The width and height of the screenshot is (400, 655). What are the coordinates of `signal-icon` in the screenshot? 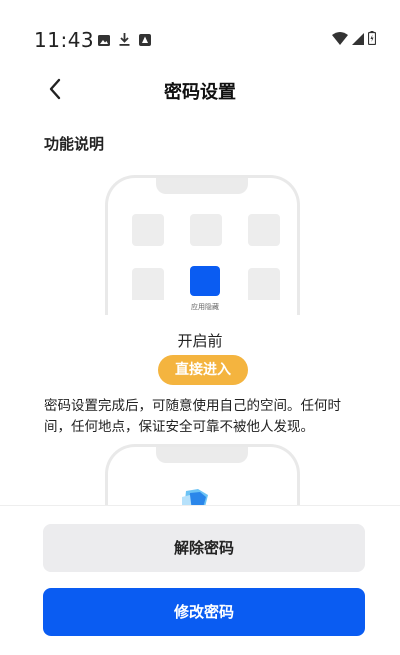 It's located at (358, 39).